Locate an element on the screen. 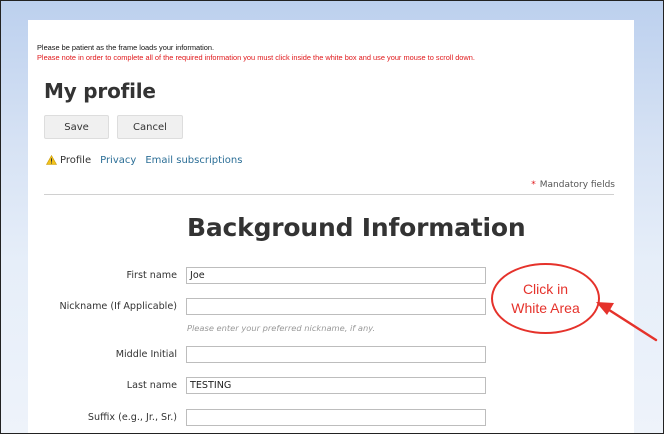  arrowhead-icon is located at coordinates (605, 308).